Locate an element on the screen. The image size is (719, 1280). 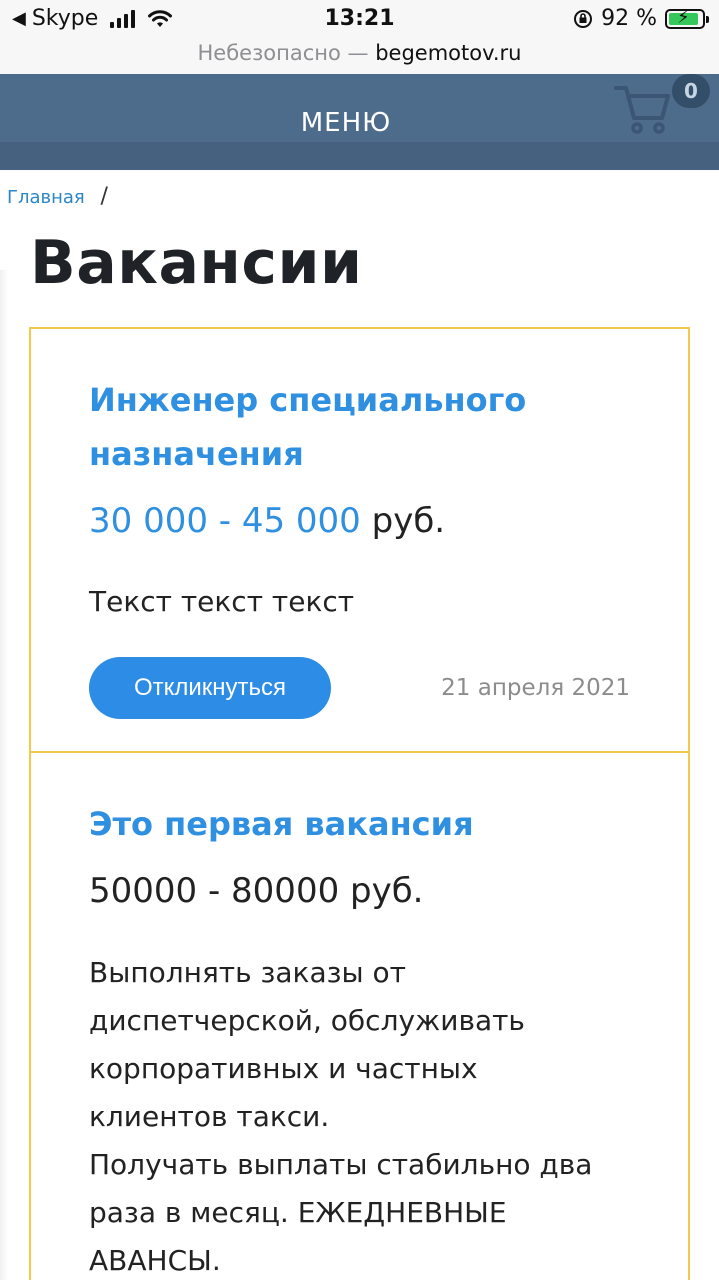
salary-range: 30 000 - 45 000 is located at coordinates (225, 521).